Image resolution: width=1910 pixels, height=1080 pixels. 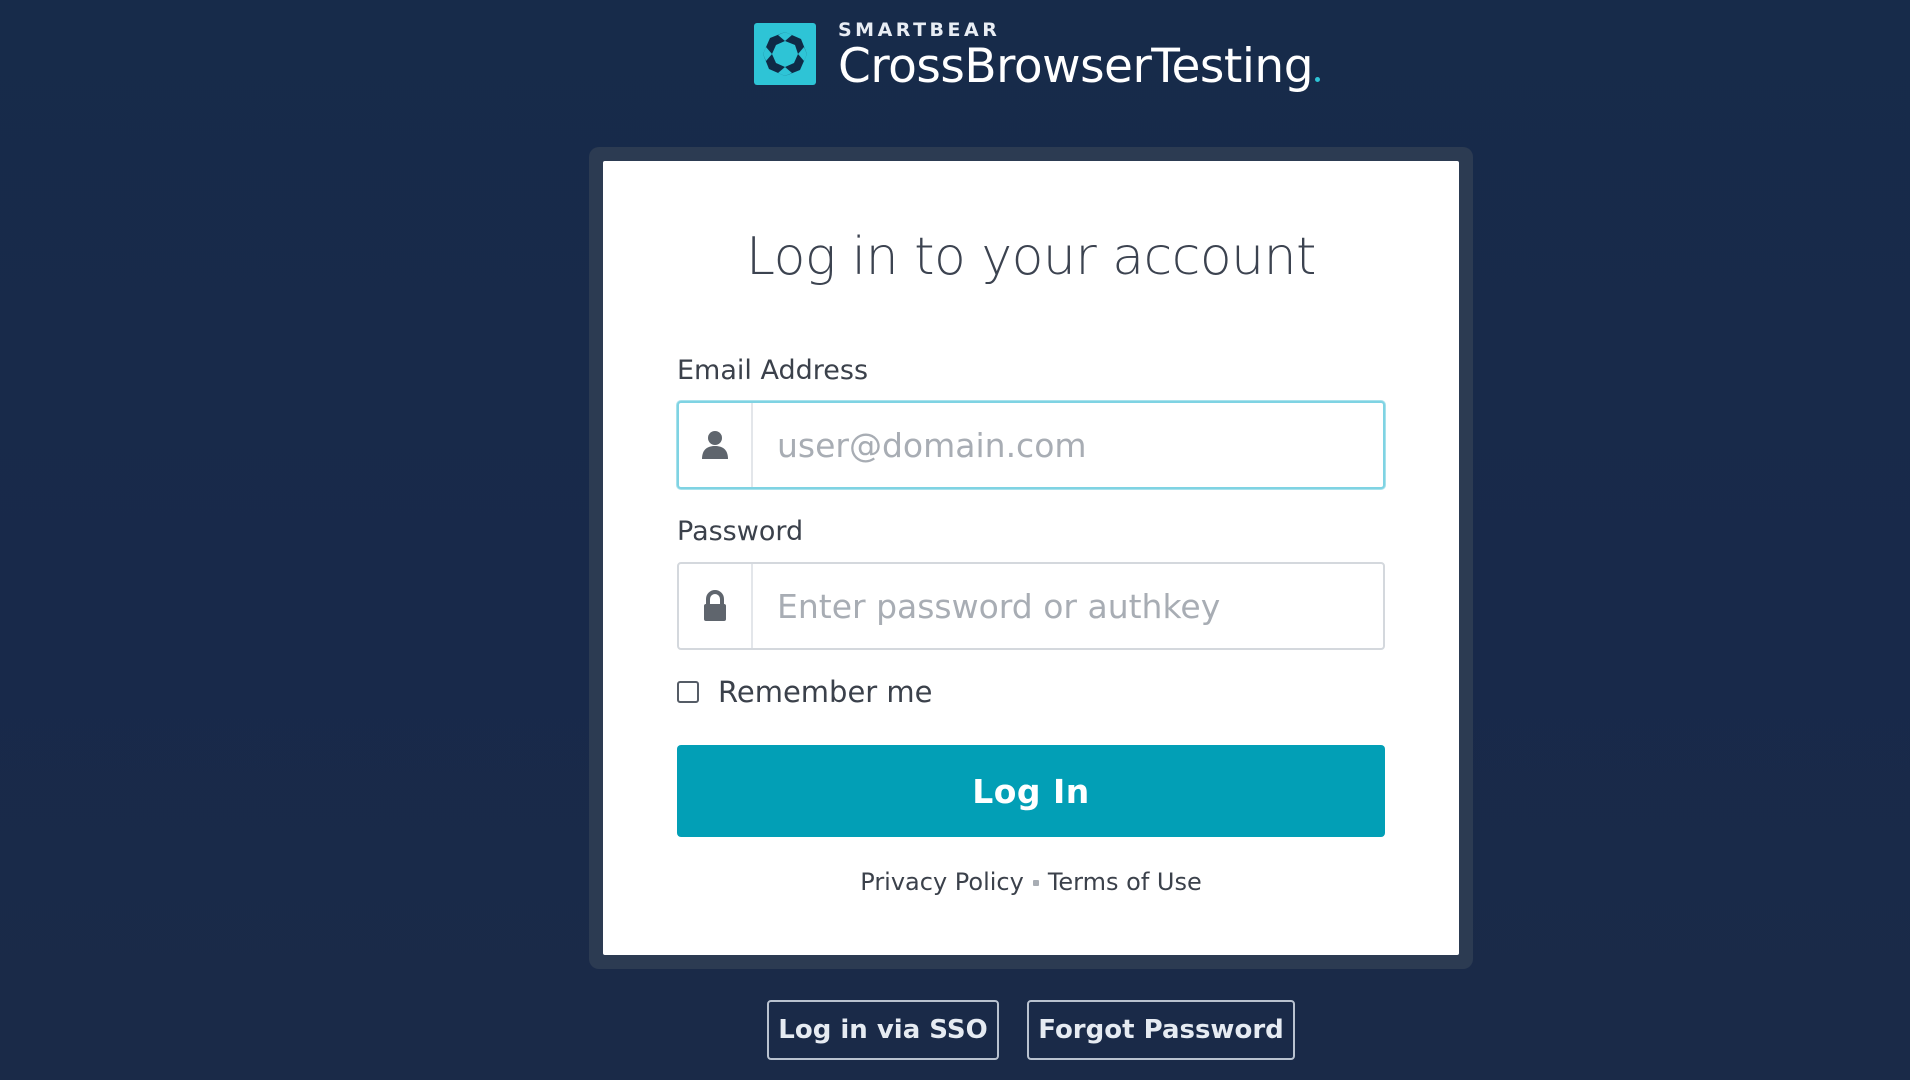 I want to click on email-label: Email Address, so click(x=773, y=370).